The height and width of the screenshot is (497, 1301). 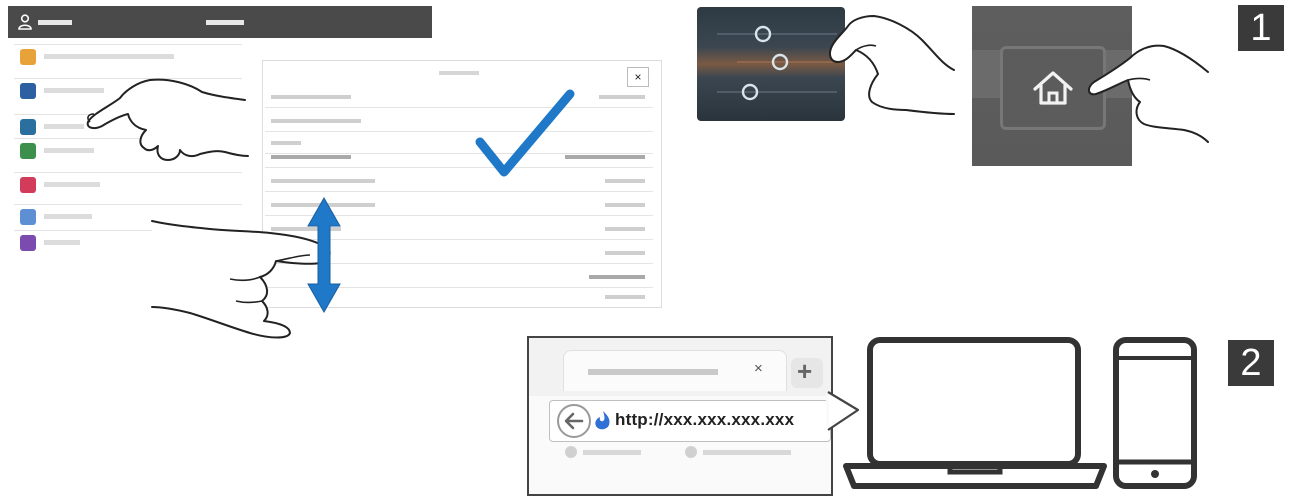 I want to click on tab-title-placeholder, so click(x=653, y=372).